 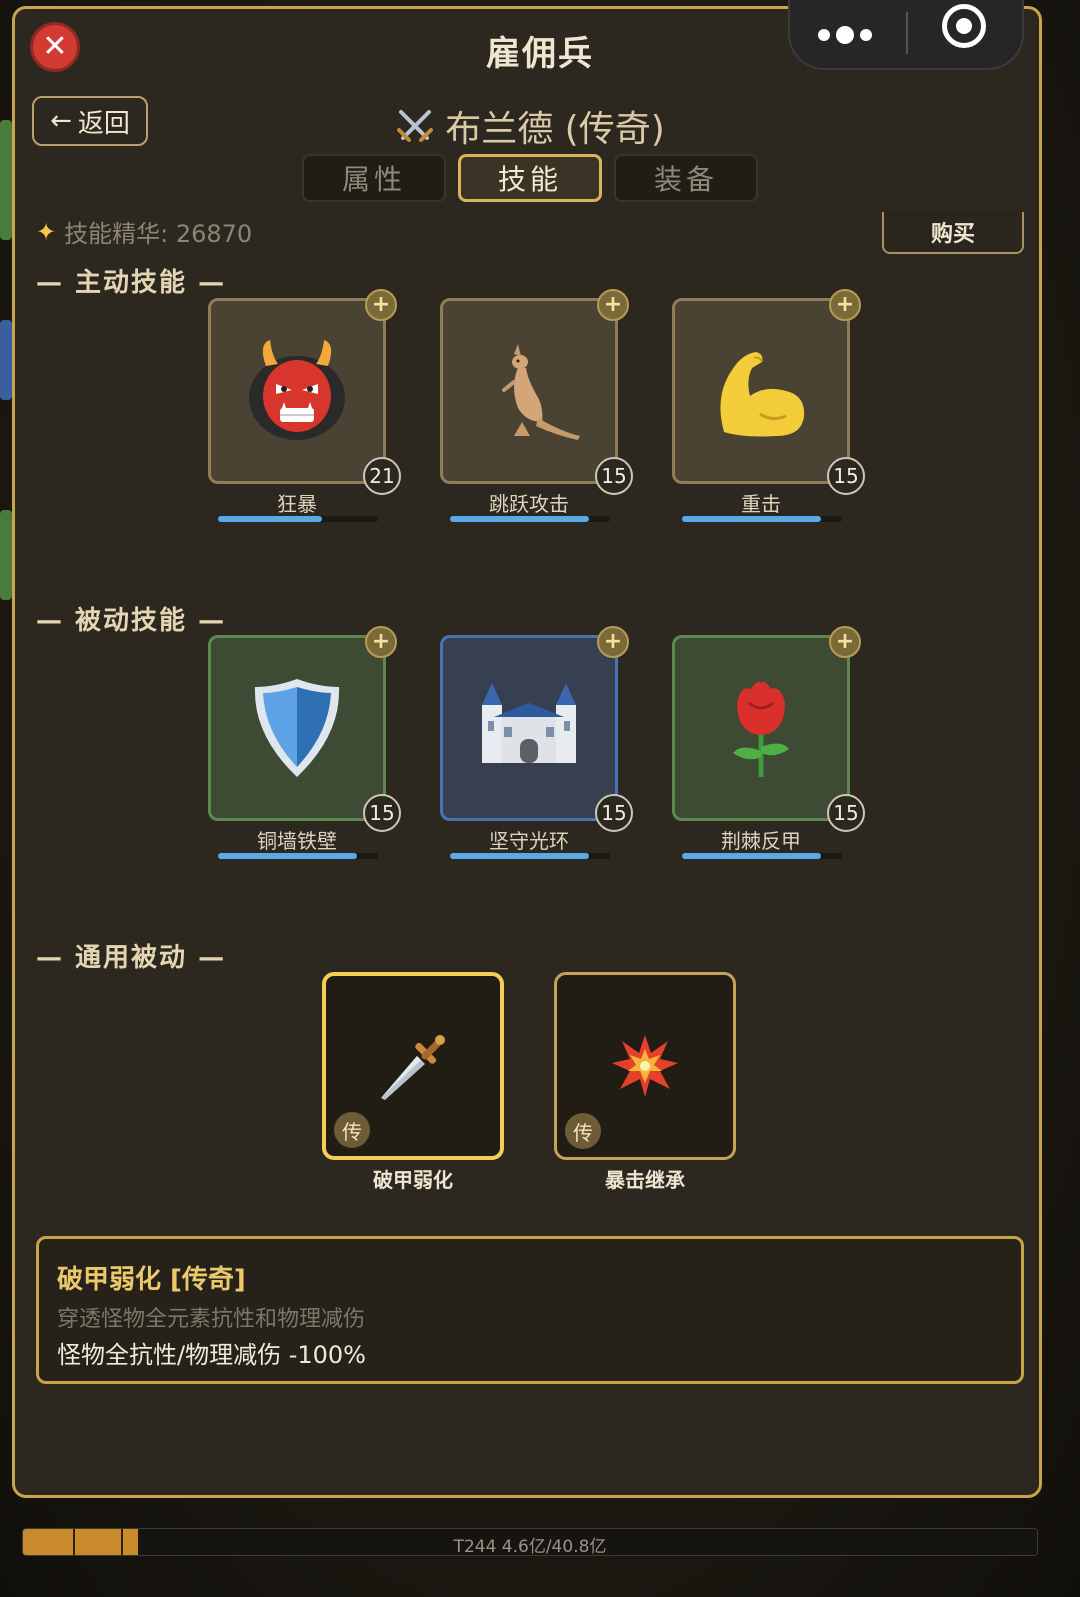 I want to click on detail-description: 穿透怪物全元素抗性和物理减伤, so click(x=211, y=1319).